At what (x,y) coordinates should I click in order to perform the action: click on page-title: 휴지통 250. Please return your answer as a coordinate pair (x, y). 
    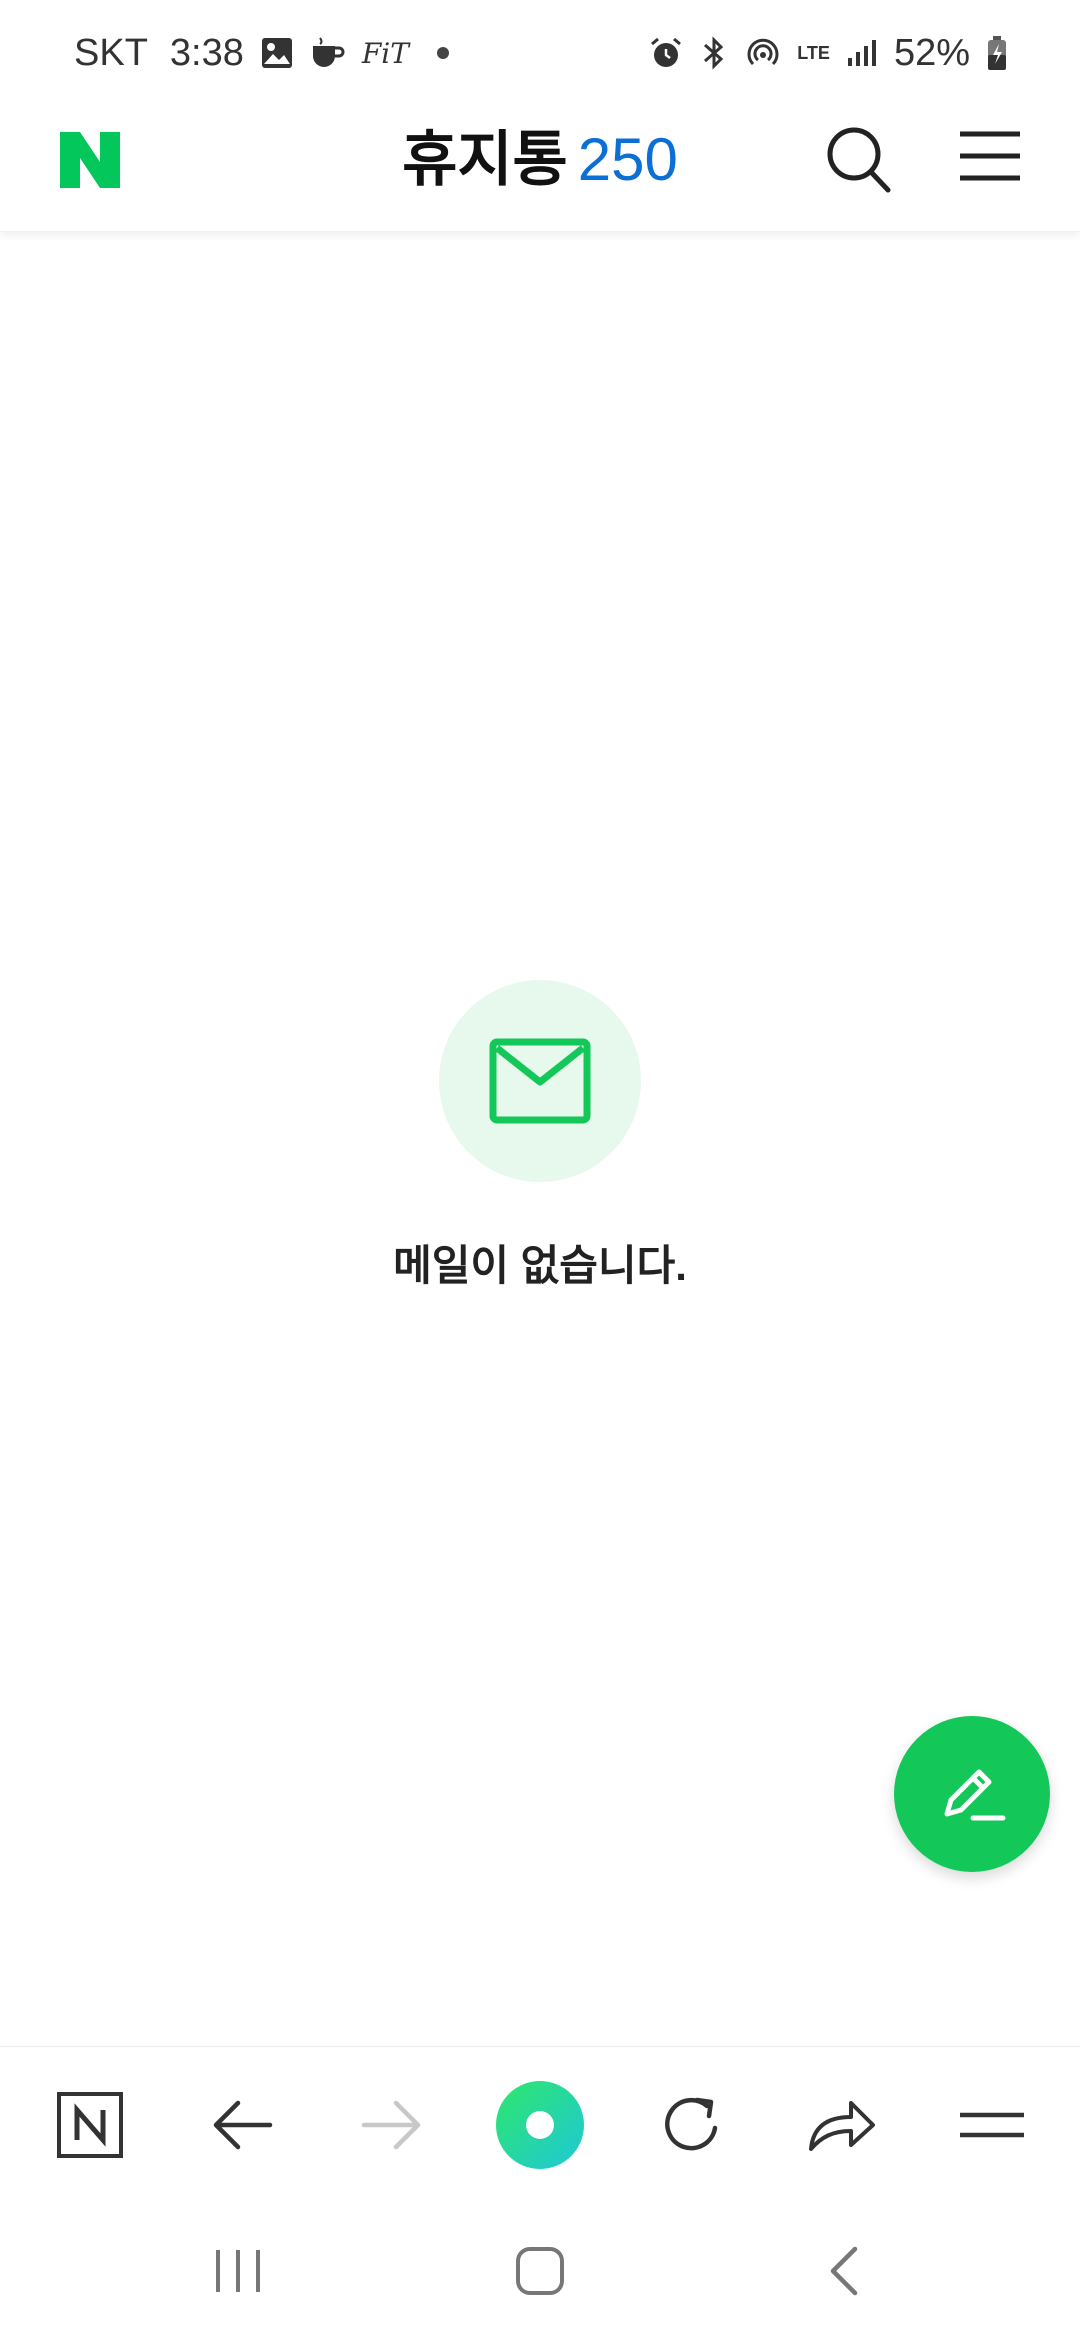
    Looking at the image, I should click on (540, 160).